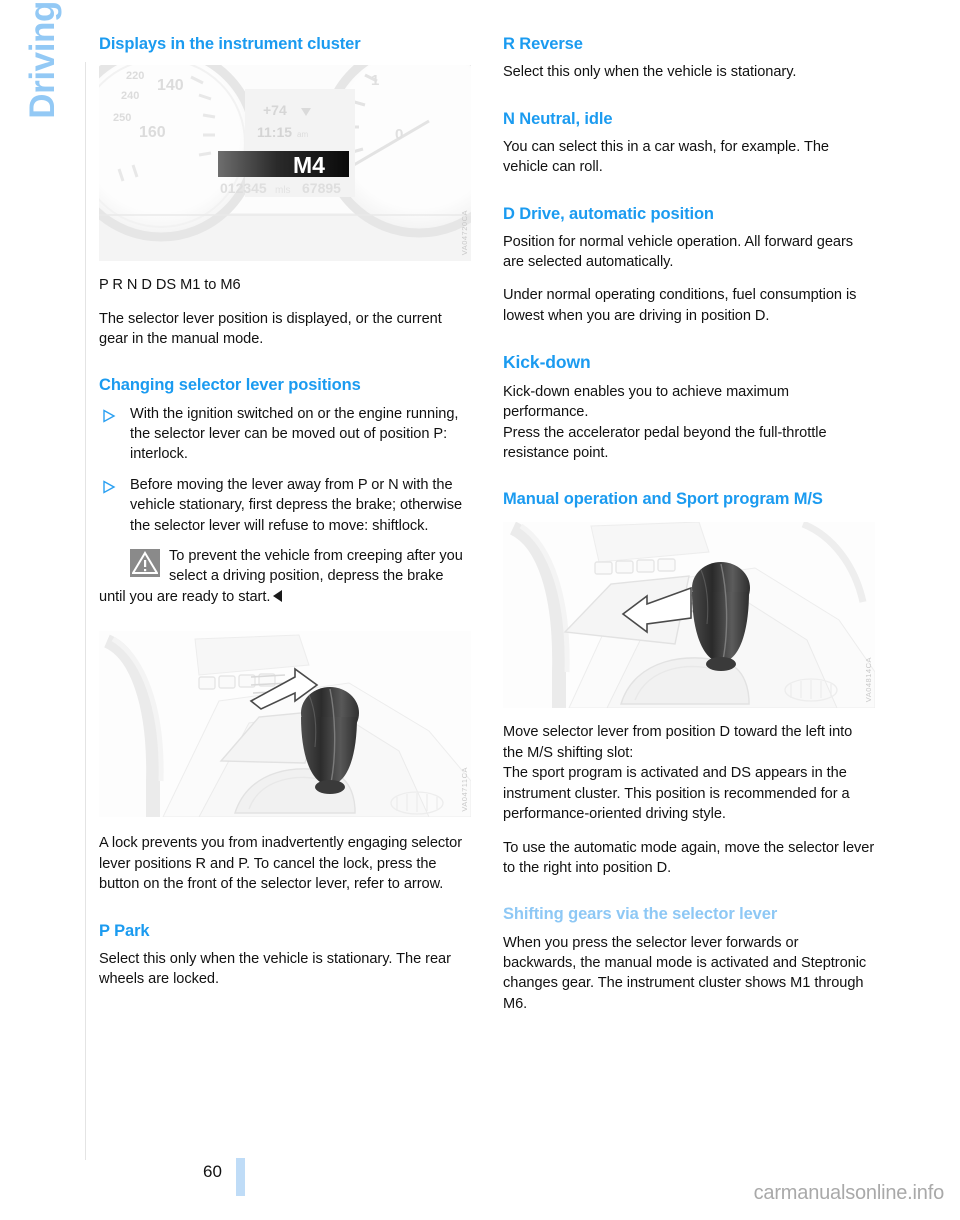 The image size is (960, 1220). I want to click on note-end-marker-icon, so click(278, 595).